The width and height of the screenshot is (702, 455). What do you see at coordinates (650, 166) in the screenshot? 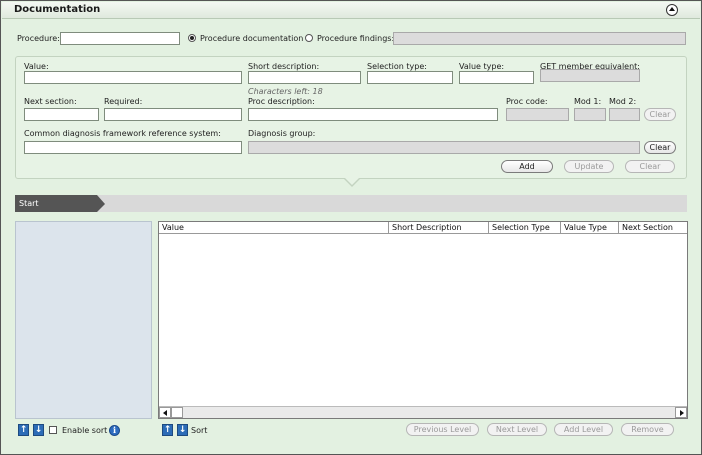
I see `clear-form-button: Clear` at bounding box center [650, 166].